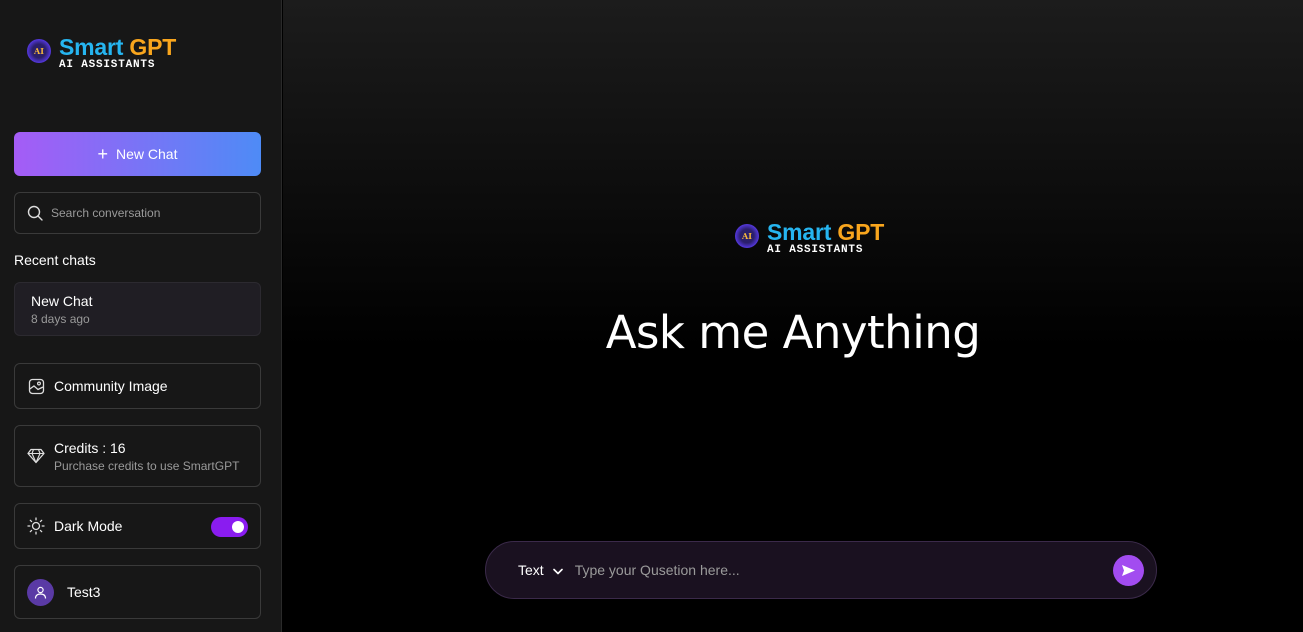 Image resolution: width=1303 pixels, height=632 pixels. What do you see at coordinates (35, 213) in the screenshot?
I see `search-icon` at bounding box center [35, 213].